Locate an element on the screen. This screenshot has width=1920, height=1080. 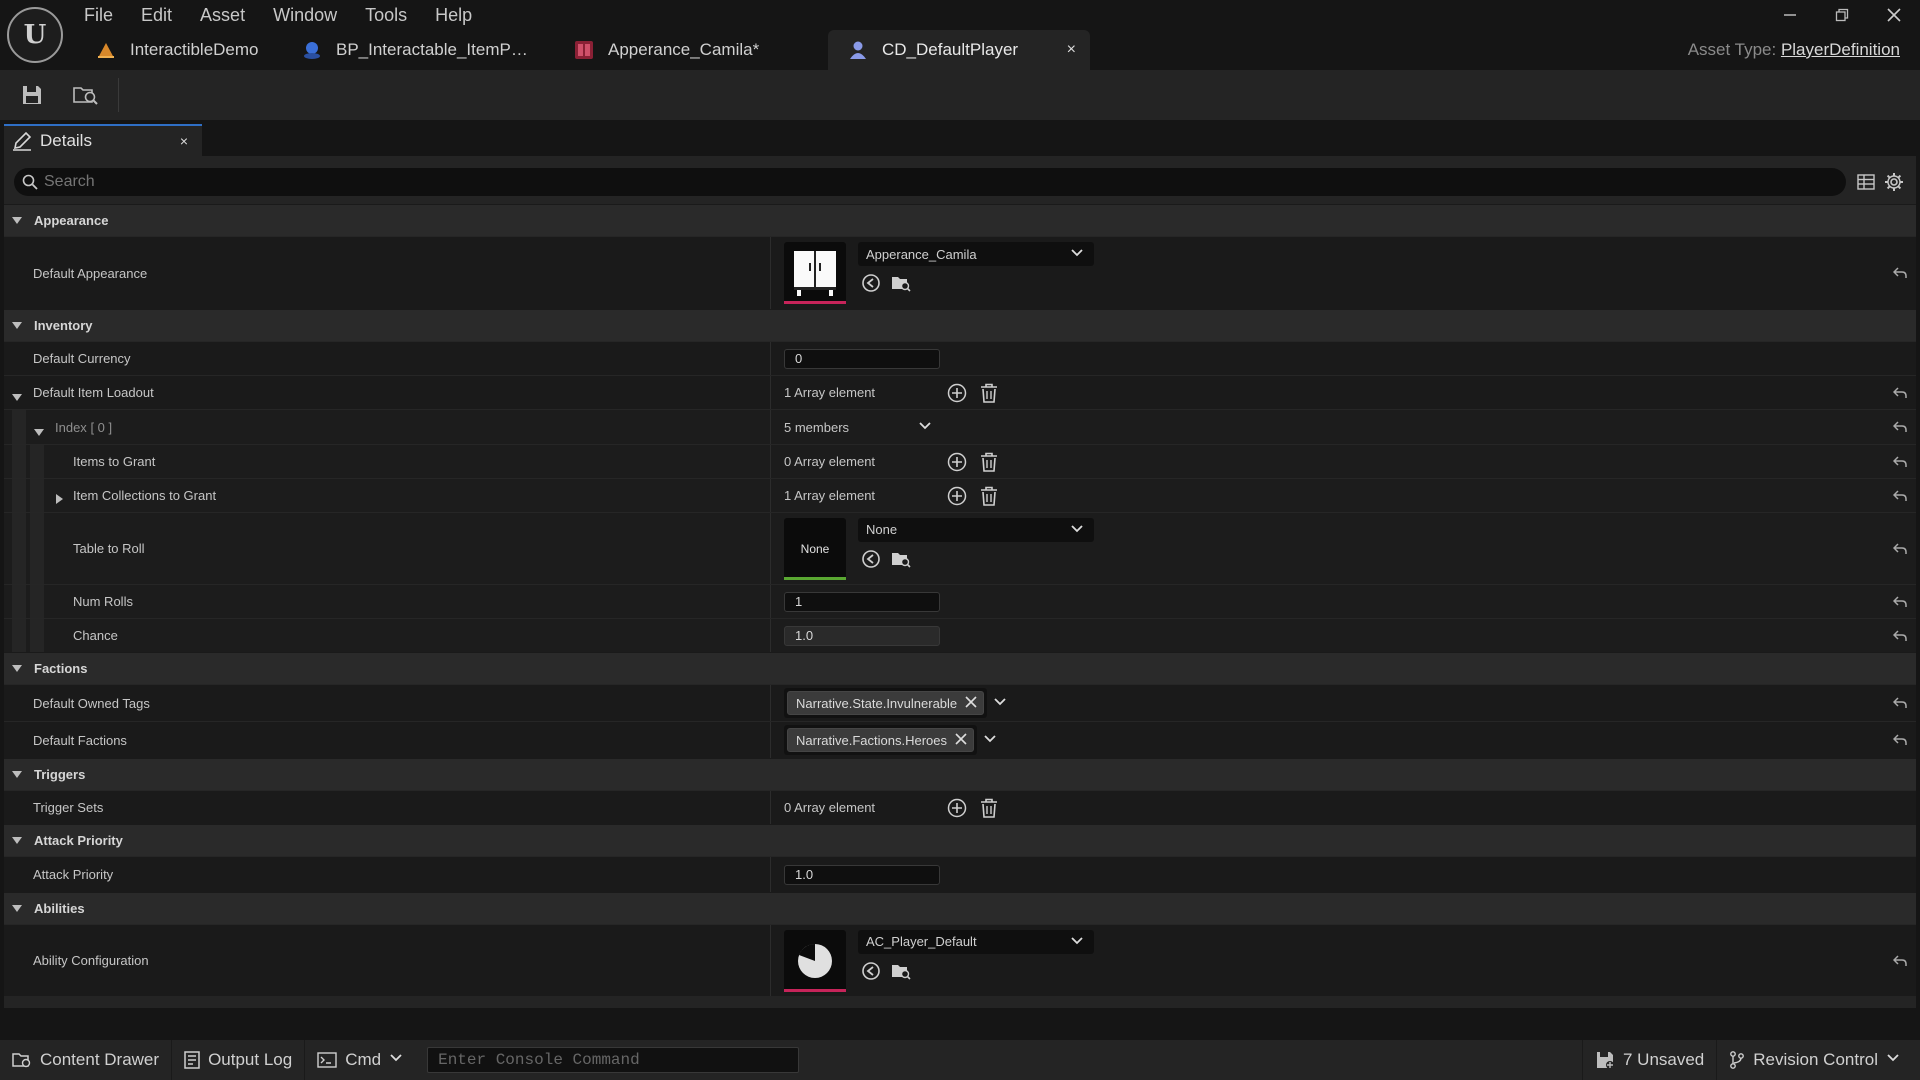
menu-tools: Tools is located at coordinates (386, 16).